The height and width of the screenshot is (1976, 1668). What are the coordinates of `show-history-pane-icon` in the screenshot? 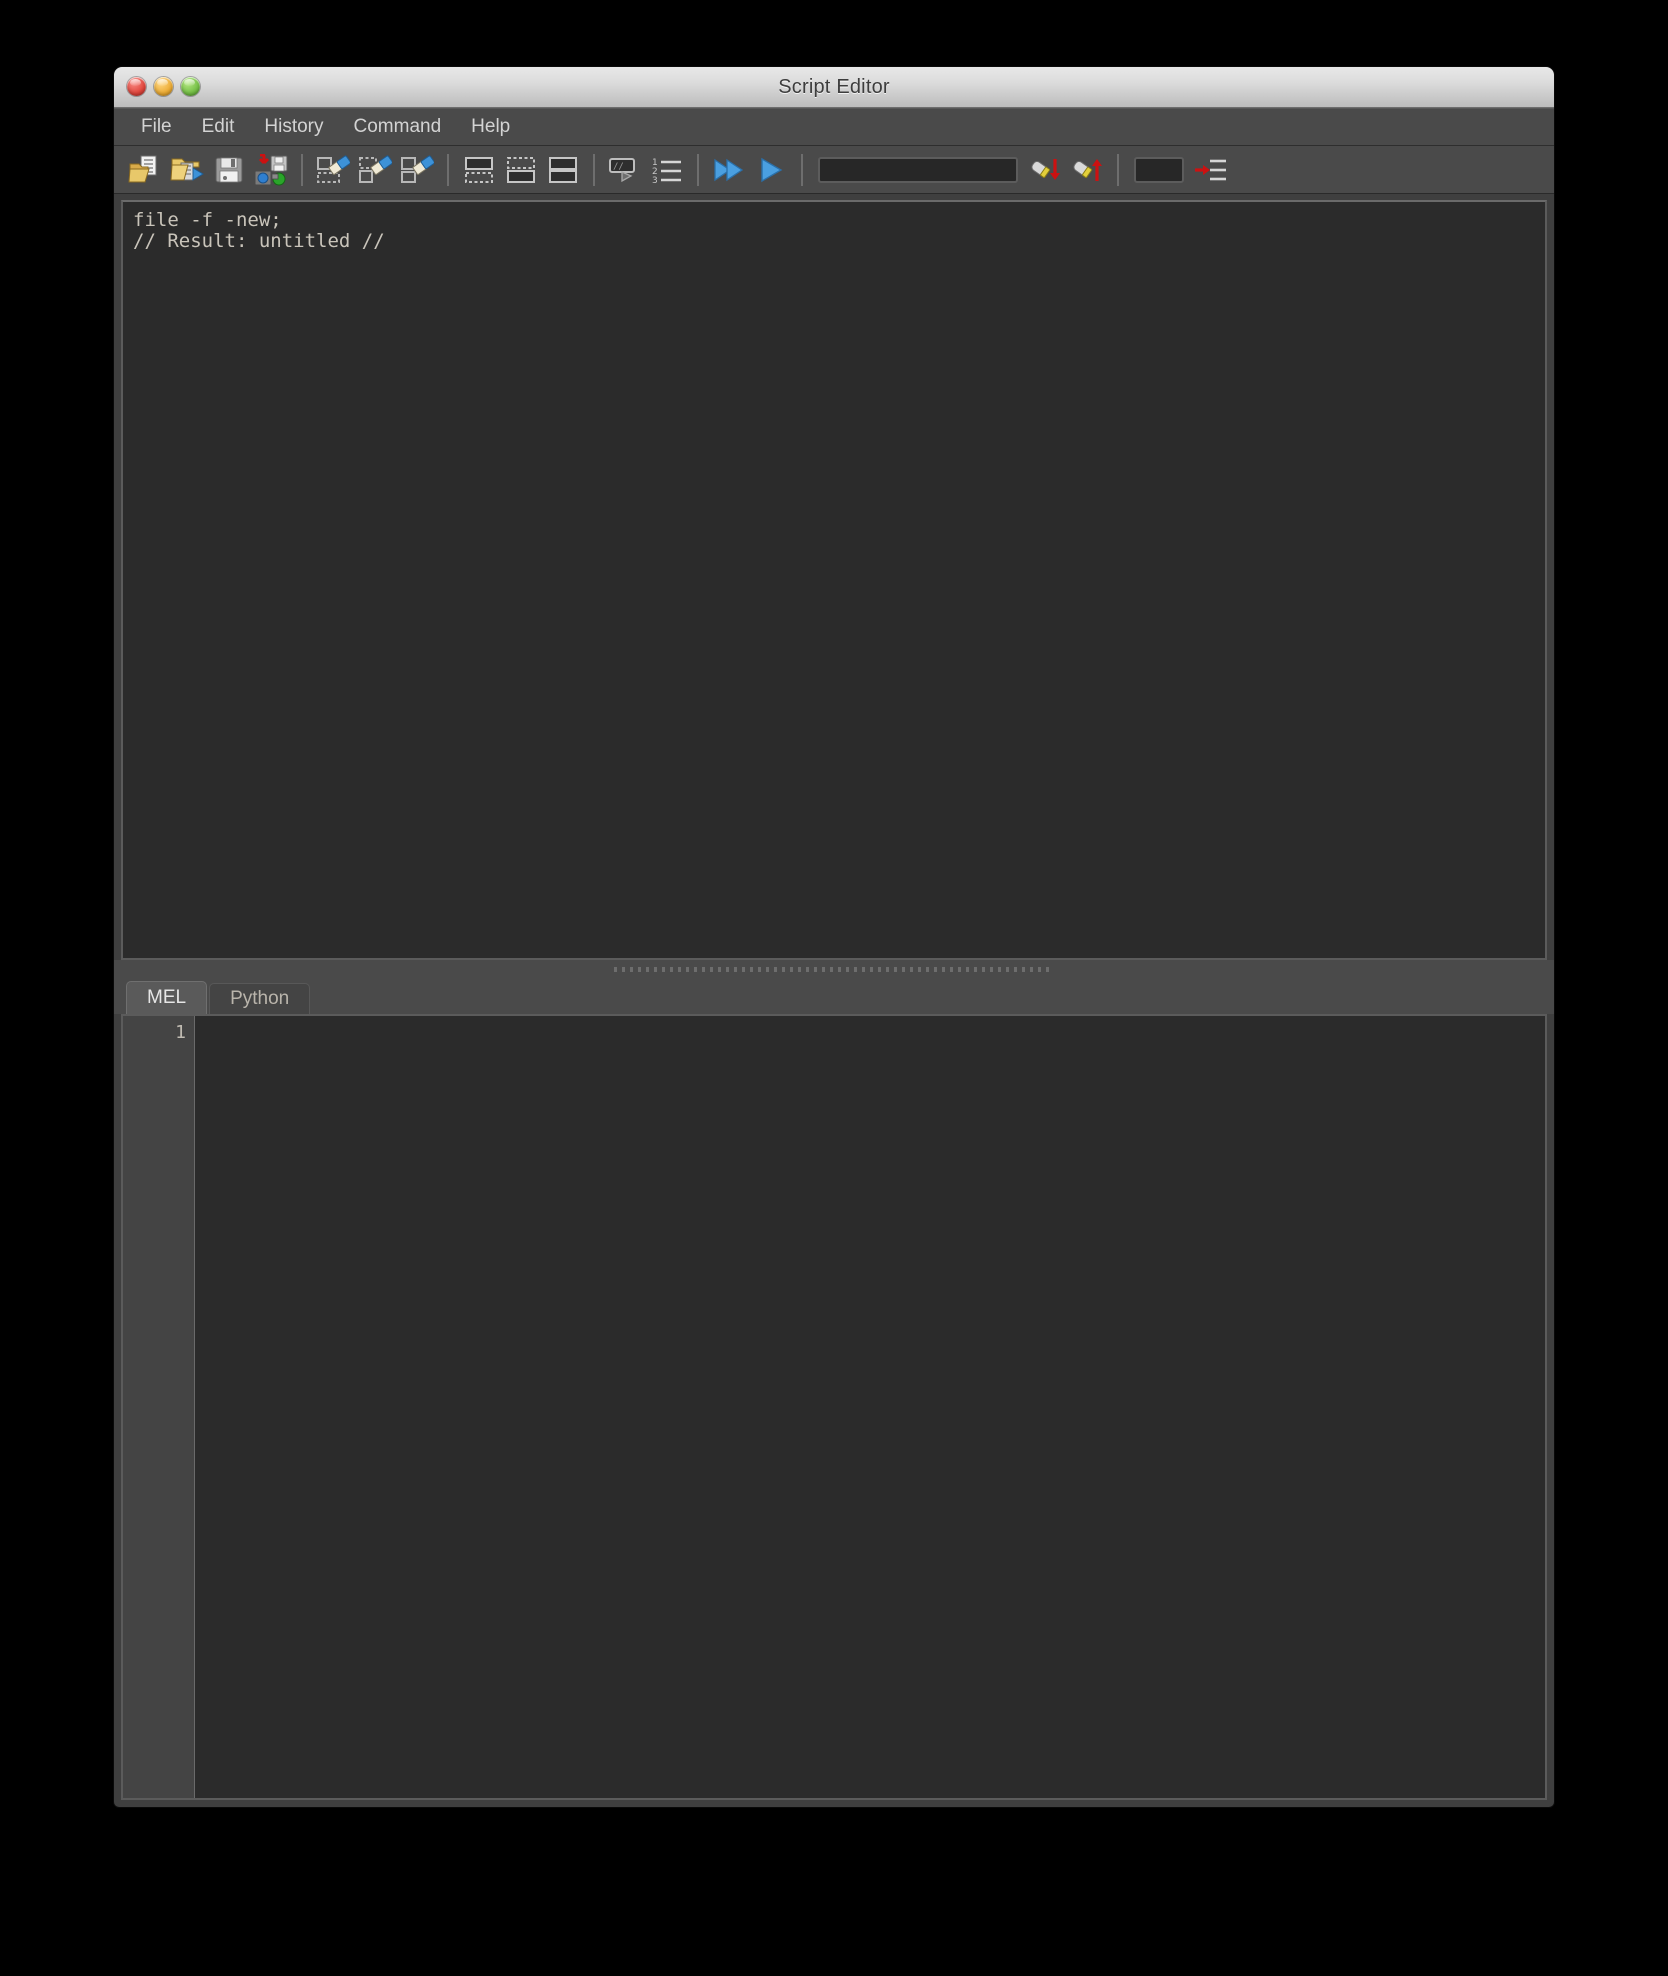 It's located at (479, 170).